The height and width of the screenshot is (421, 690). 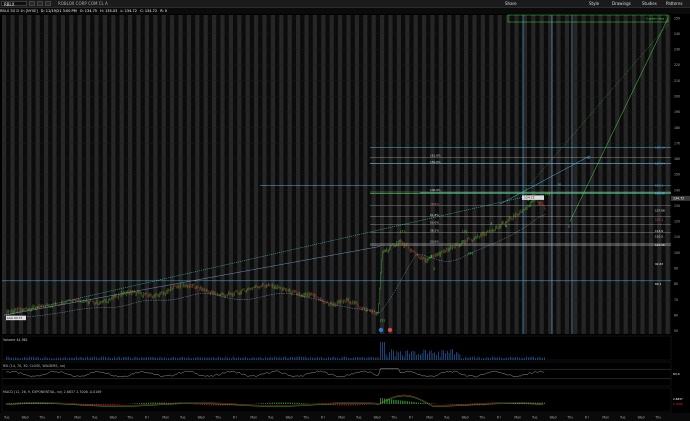 I want to click on price-tick-label: 210, so click(x=677, y=81).